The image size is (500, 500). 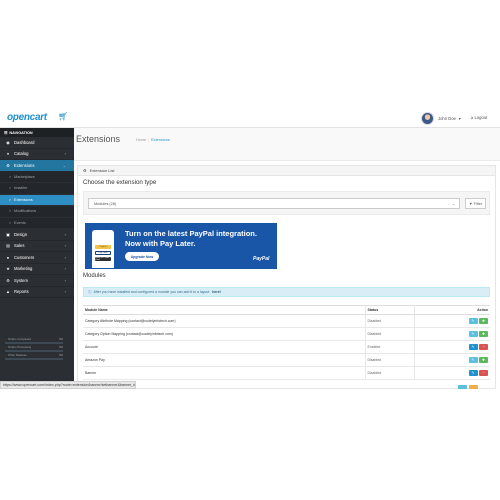 I want to click on breadcrumb-home: Home, so click(x=141, y=140).